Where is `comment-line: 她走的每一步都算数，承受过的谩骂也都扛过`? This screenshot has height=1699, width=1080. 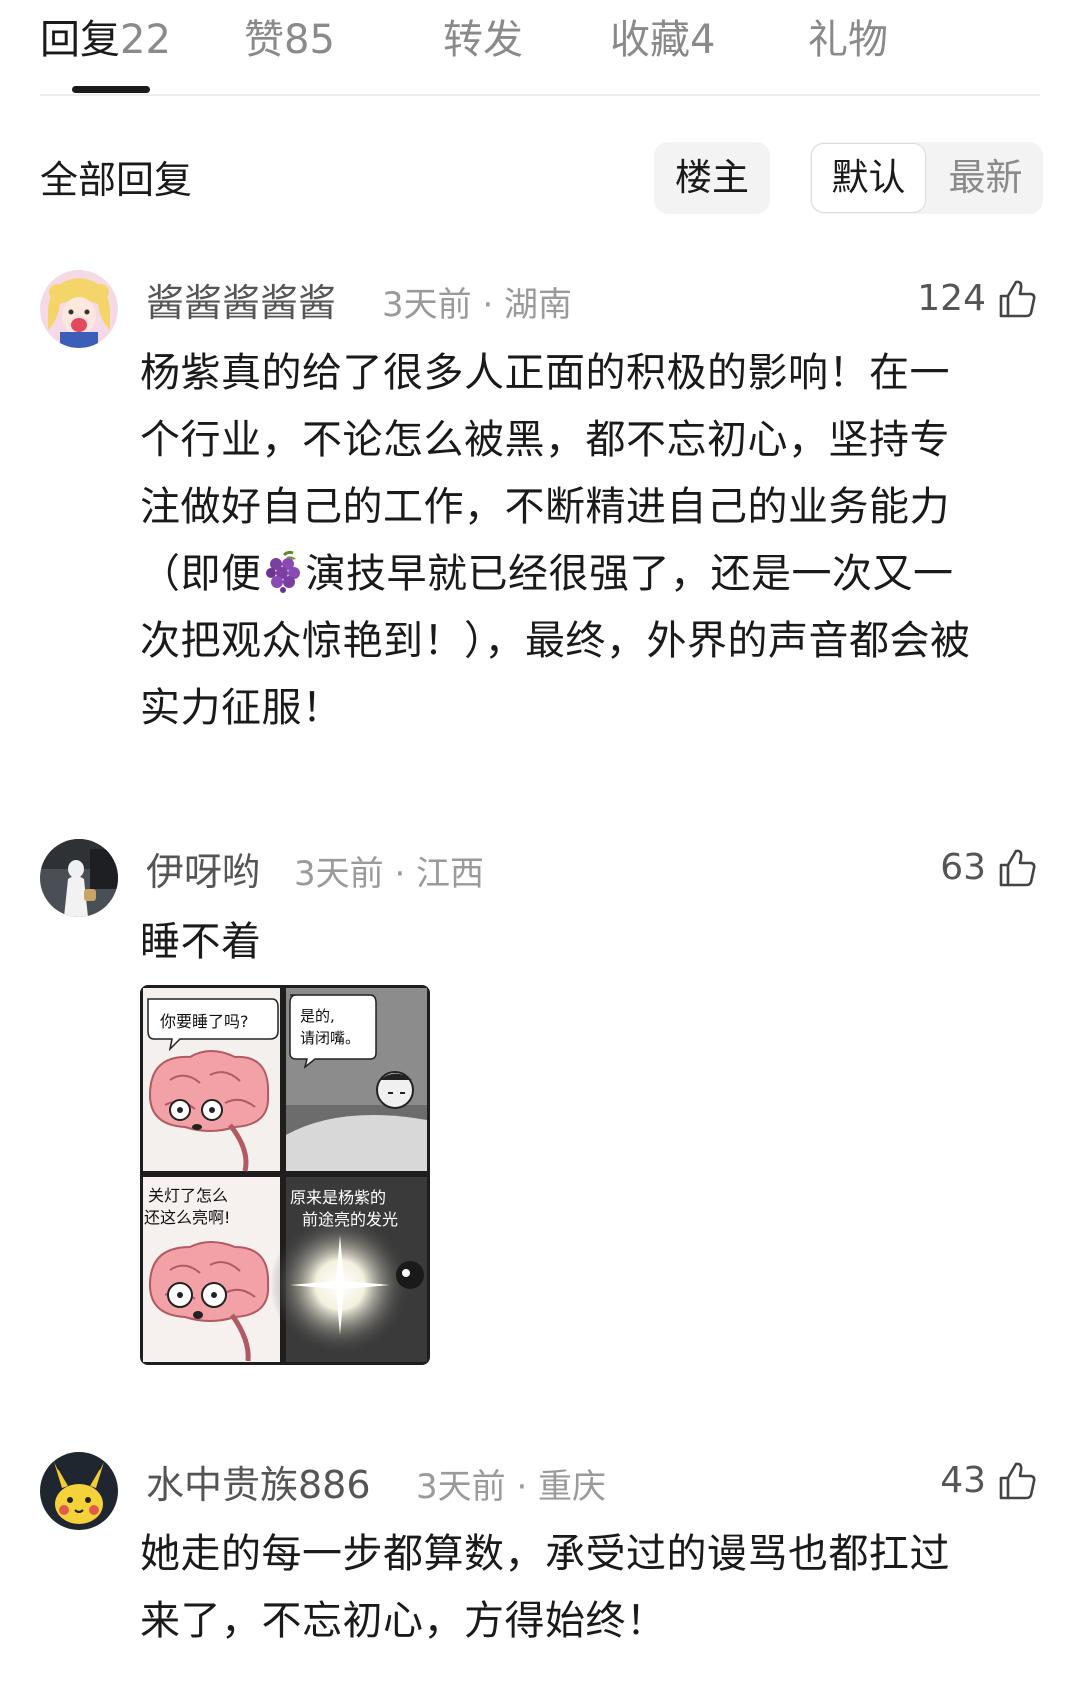 comment-line: 她走的每一步都算数，承受过的谩骂也都扛过 is located at coordinates (545, 1554).